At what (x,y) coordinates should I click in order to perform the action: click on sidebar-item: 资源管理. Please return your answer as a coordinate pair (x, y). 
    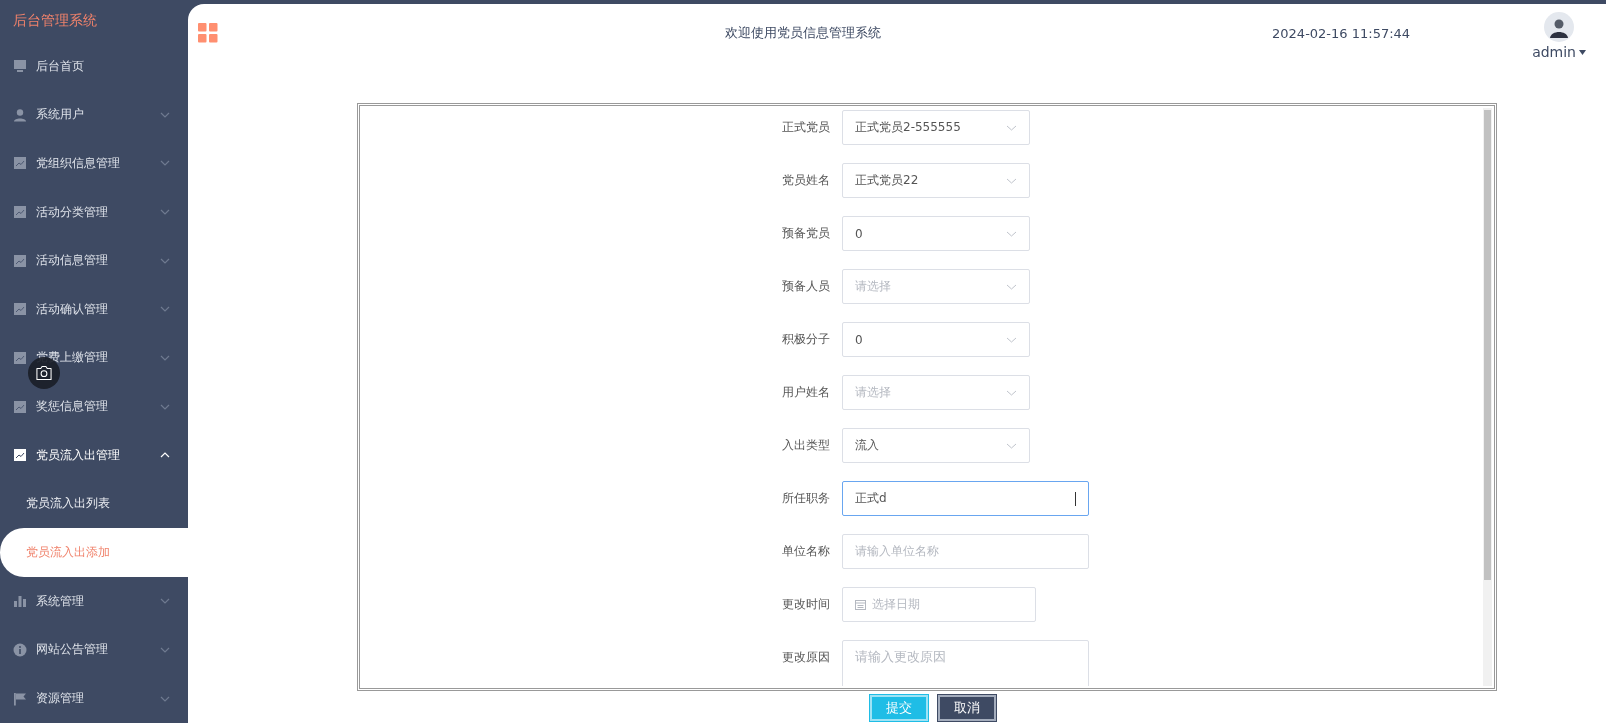
    Looking at the image, I should click on (94, 698).